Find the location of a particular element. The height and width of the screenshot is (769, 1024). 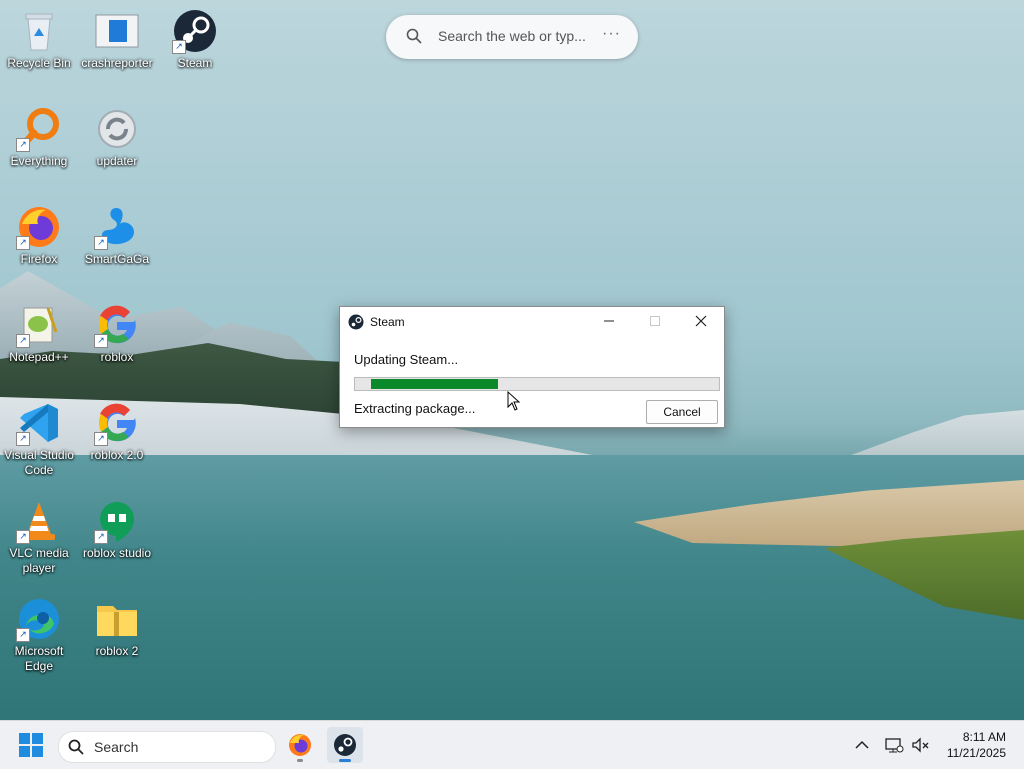

desktop-icon-smartgaga: ↗ SmartGaGa is located at coordinates (117, 235).